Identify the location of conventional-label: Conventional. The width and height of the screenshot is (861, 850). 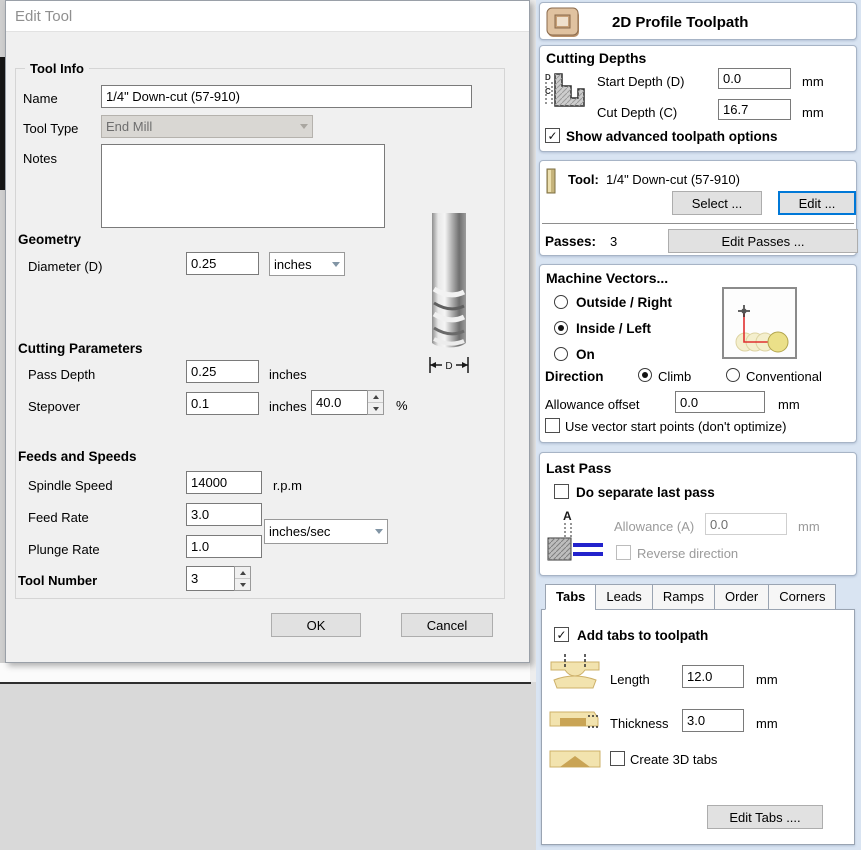
(784, 376).